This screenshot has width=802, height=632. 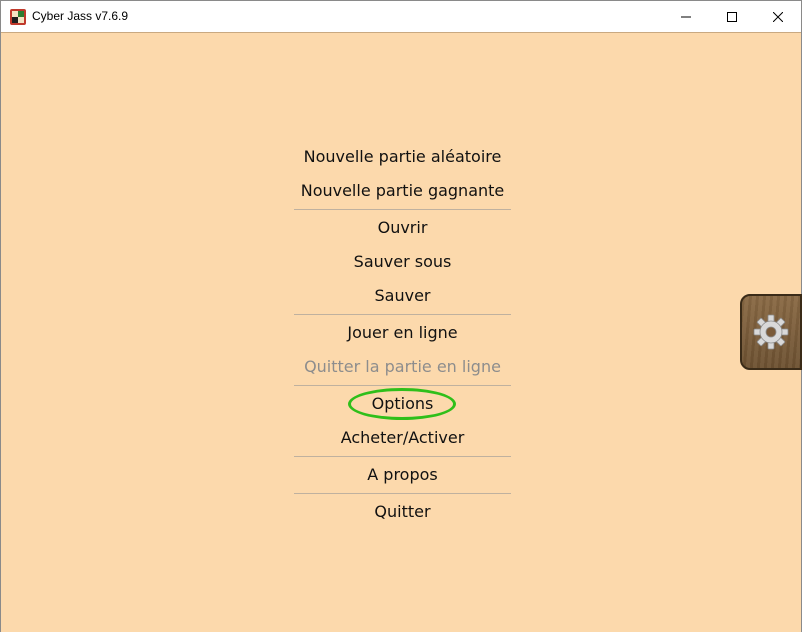 I want to click on menu-item-quit-online-game: Quitter la partie en ligne, so click(x=402, y=366).